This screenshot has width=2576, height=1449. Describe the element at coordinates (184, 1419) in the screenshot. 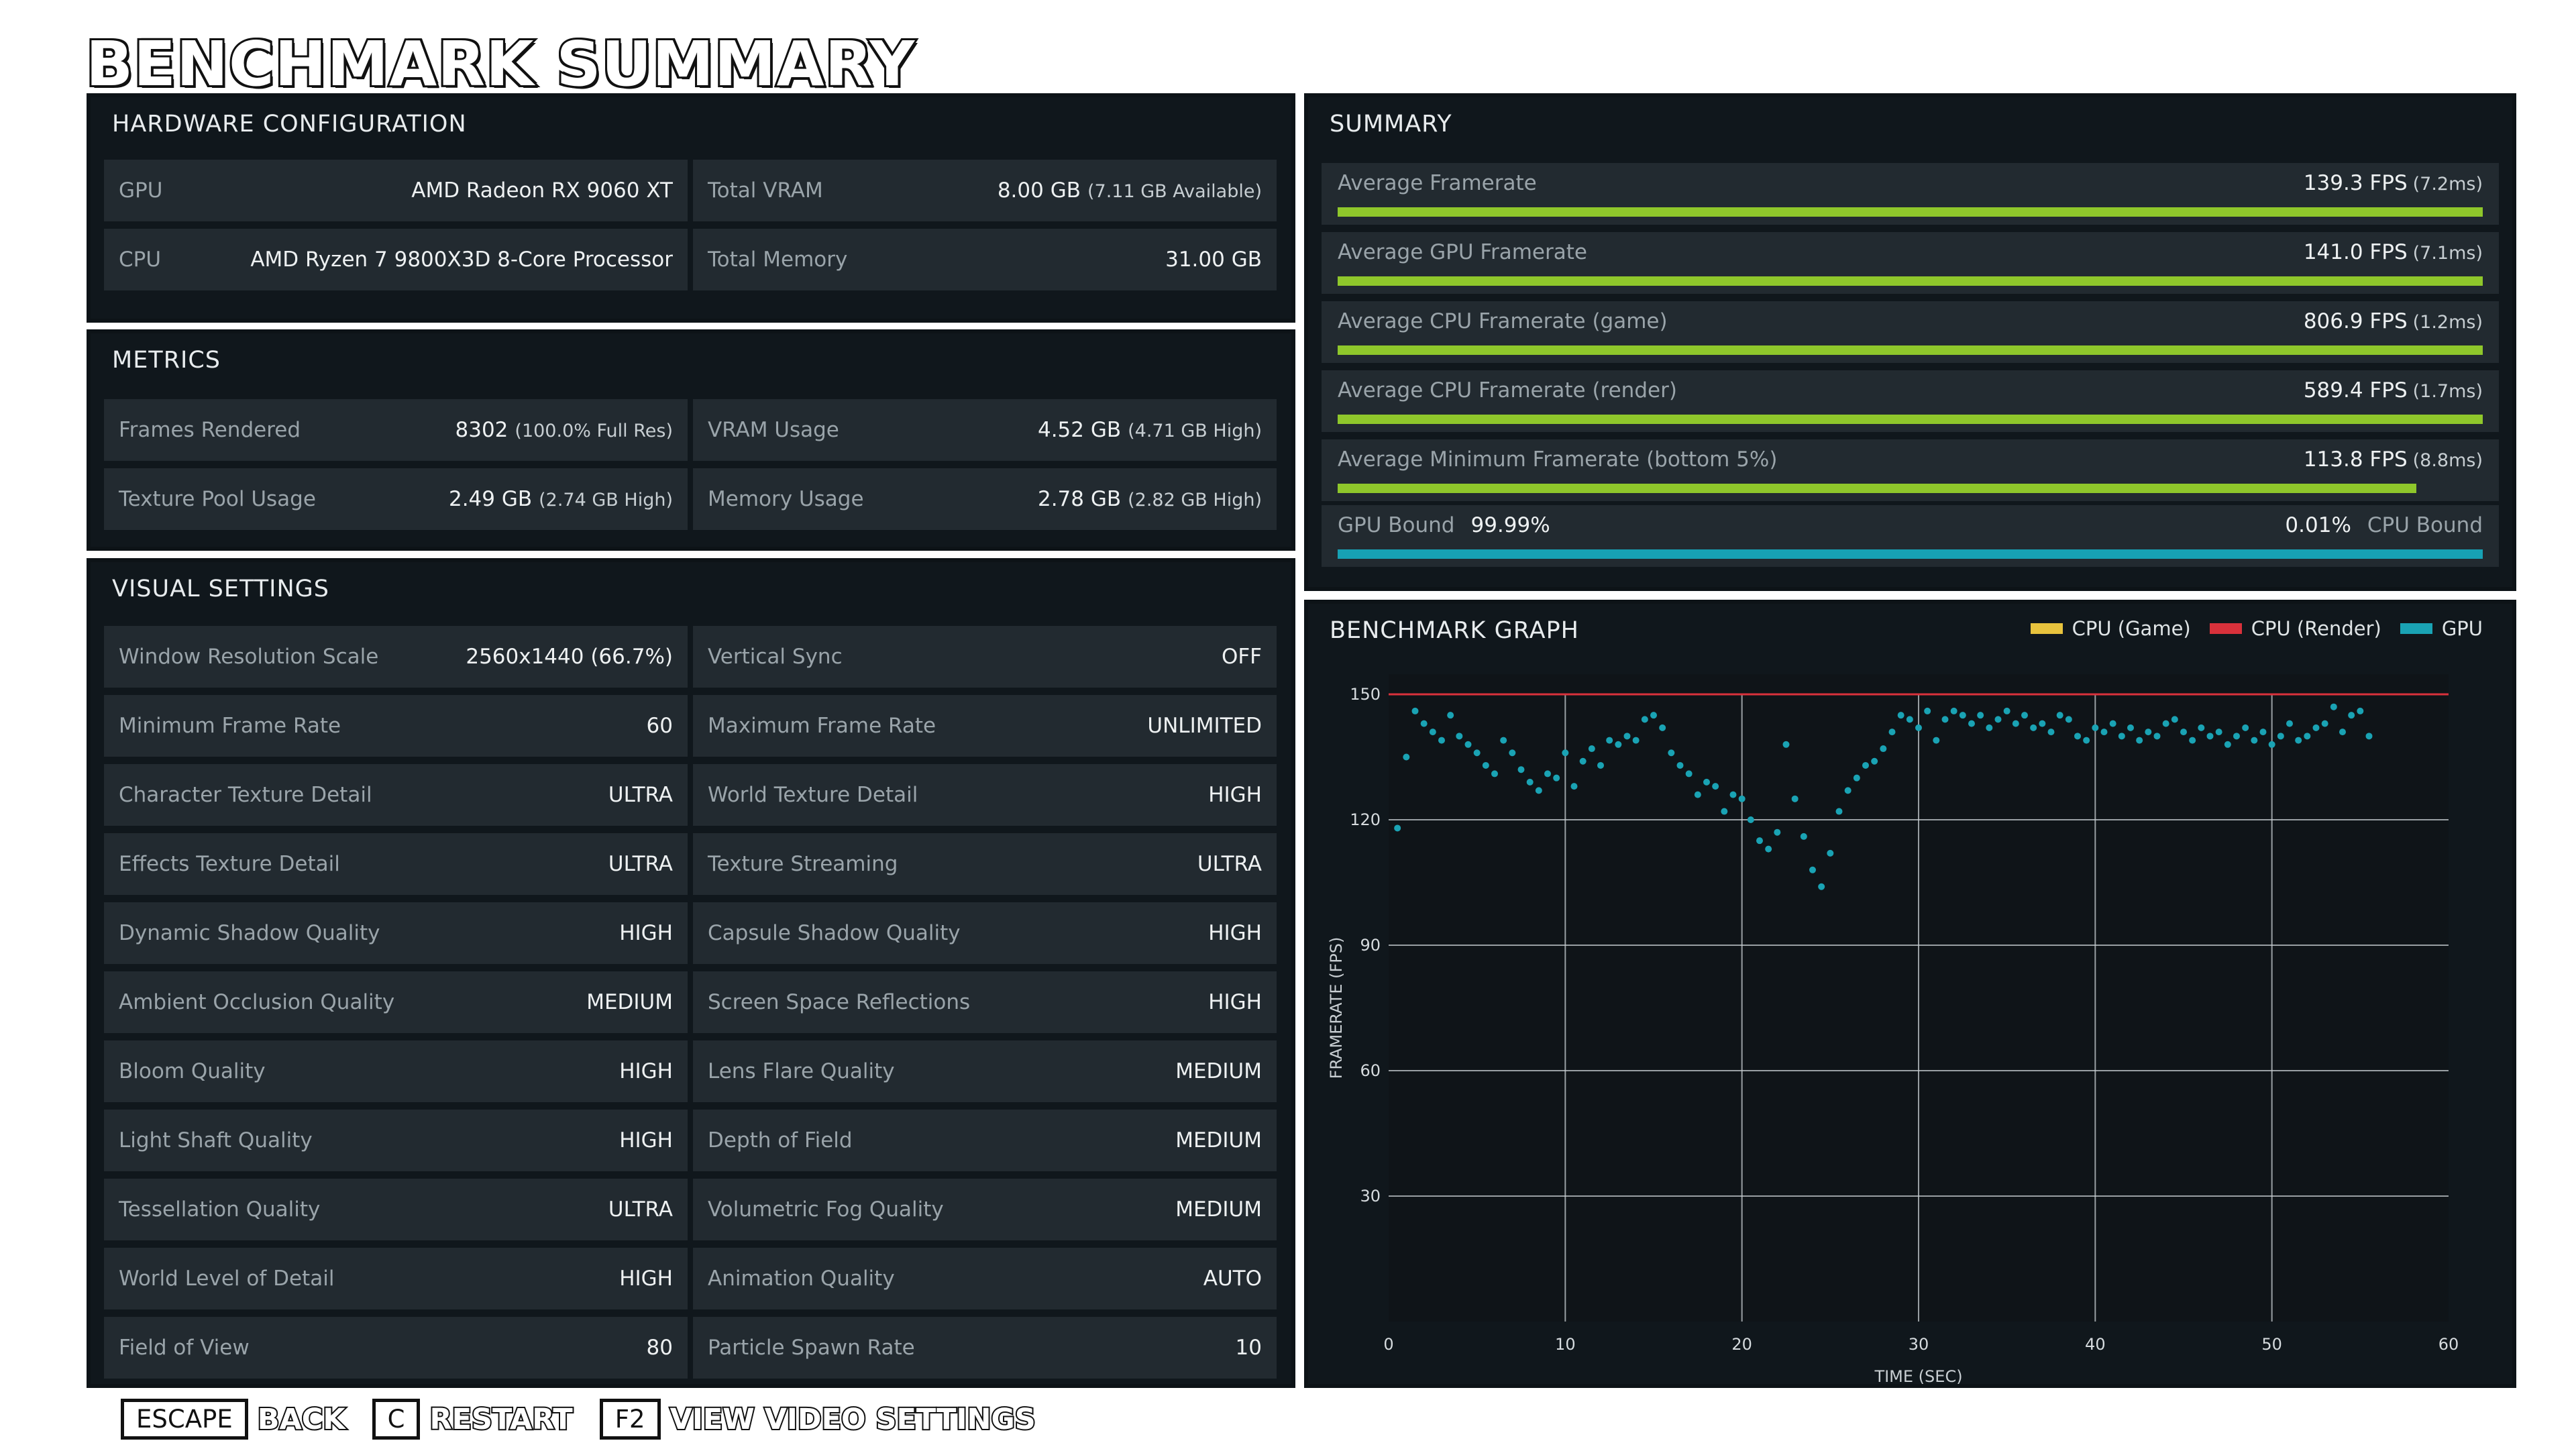

I see `escape-key: ESCAPE` at that location.